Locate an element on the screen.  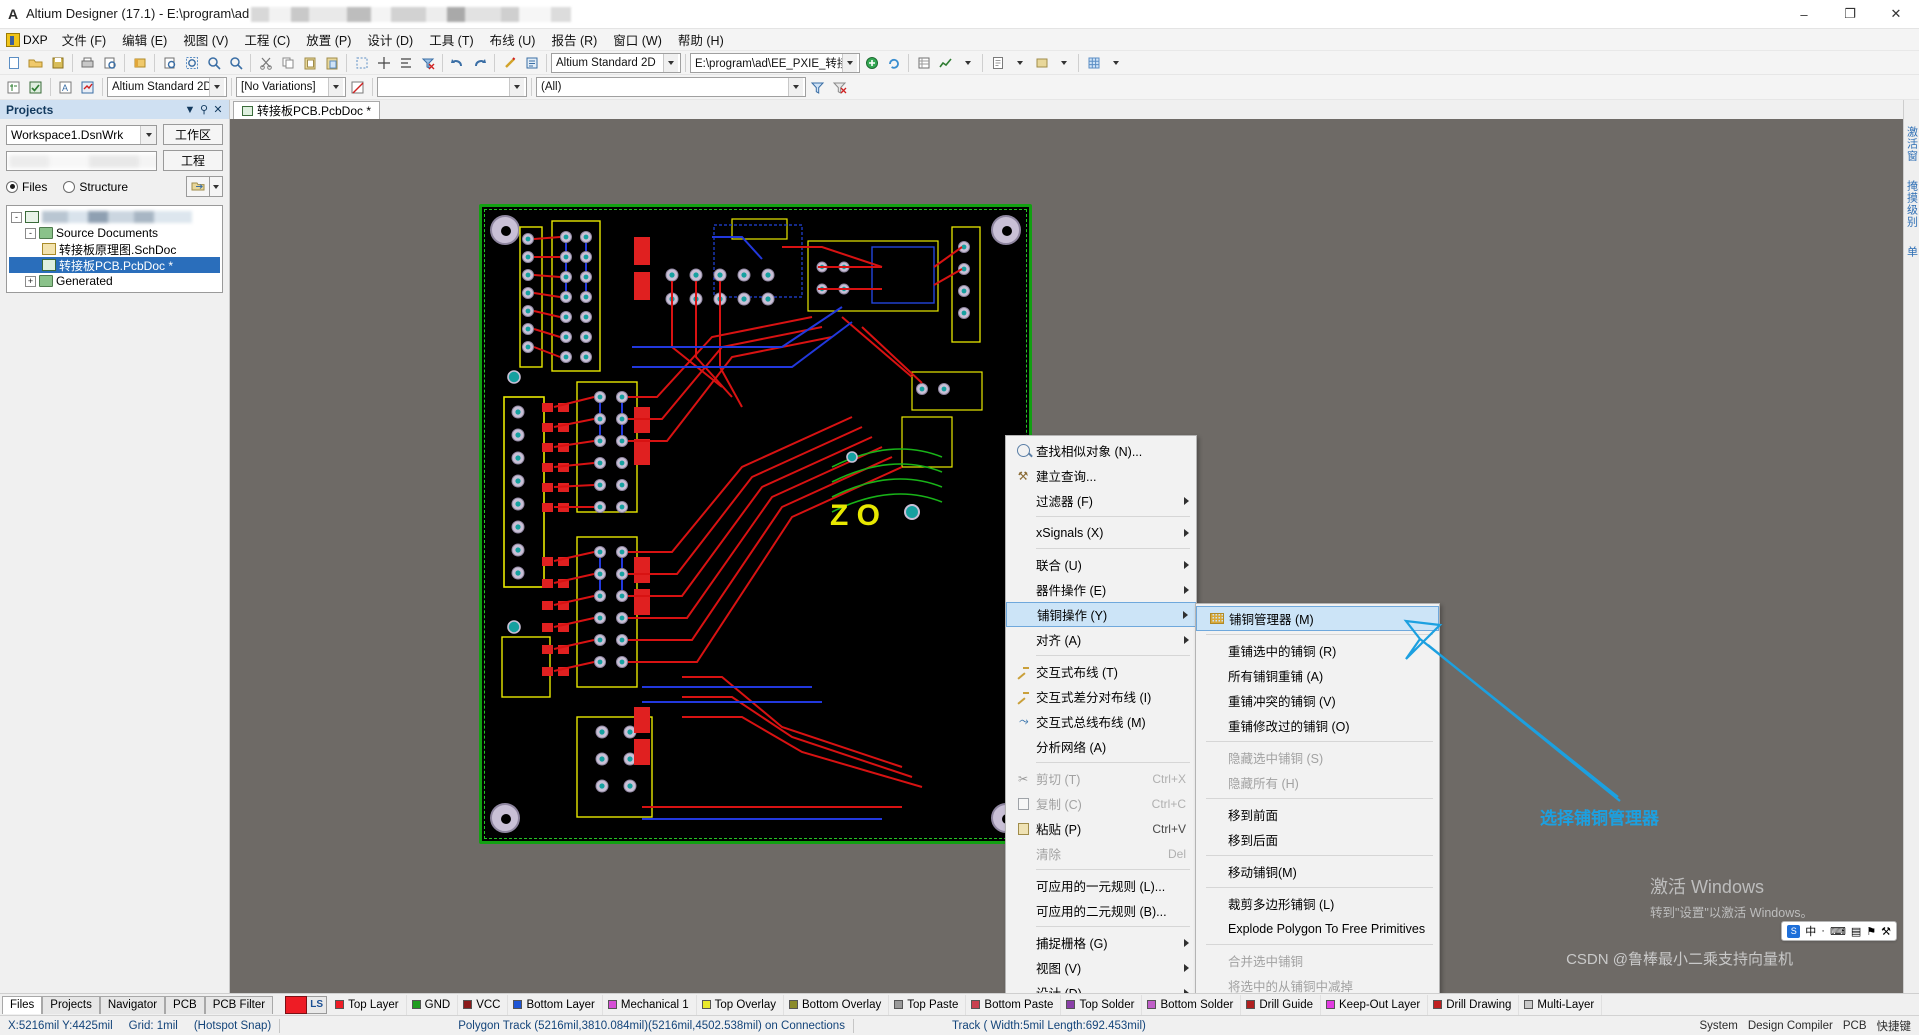
filter-all-chevron-down-icon is located at coordinates (795, 87).